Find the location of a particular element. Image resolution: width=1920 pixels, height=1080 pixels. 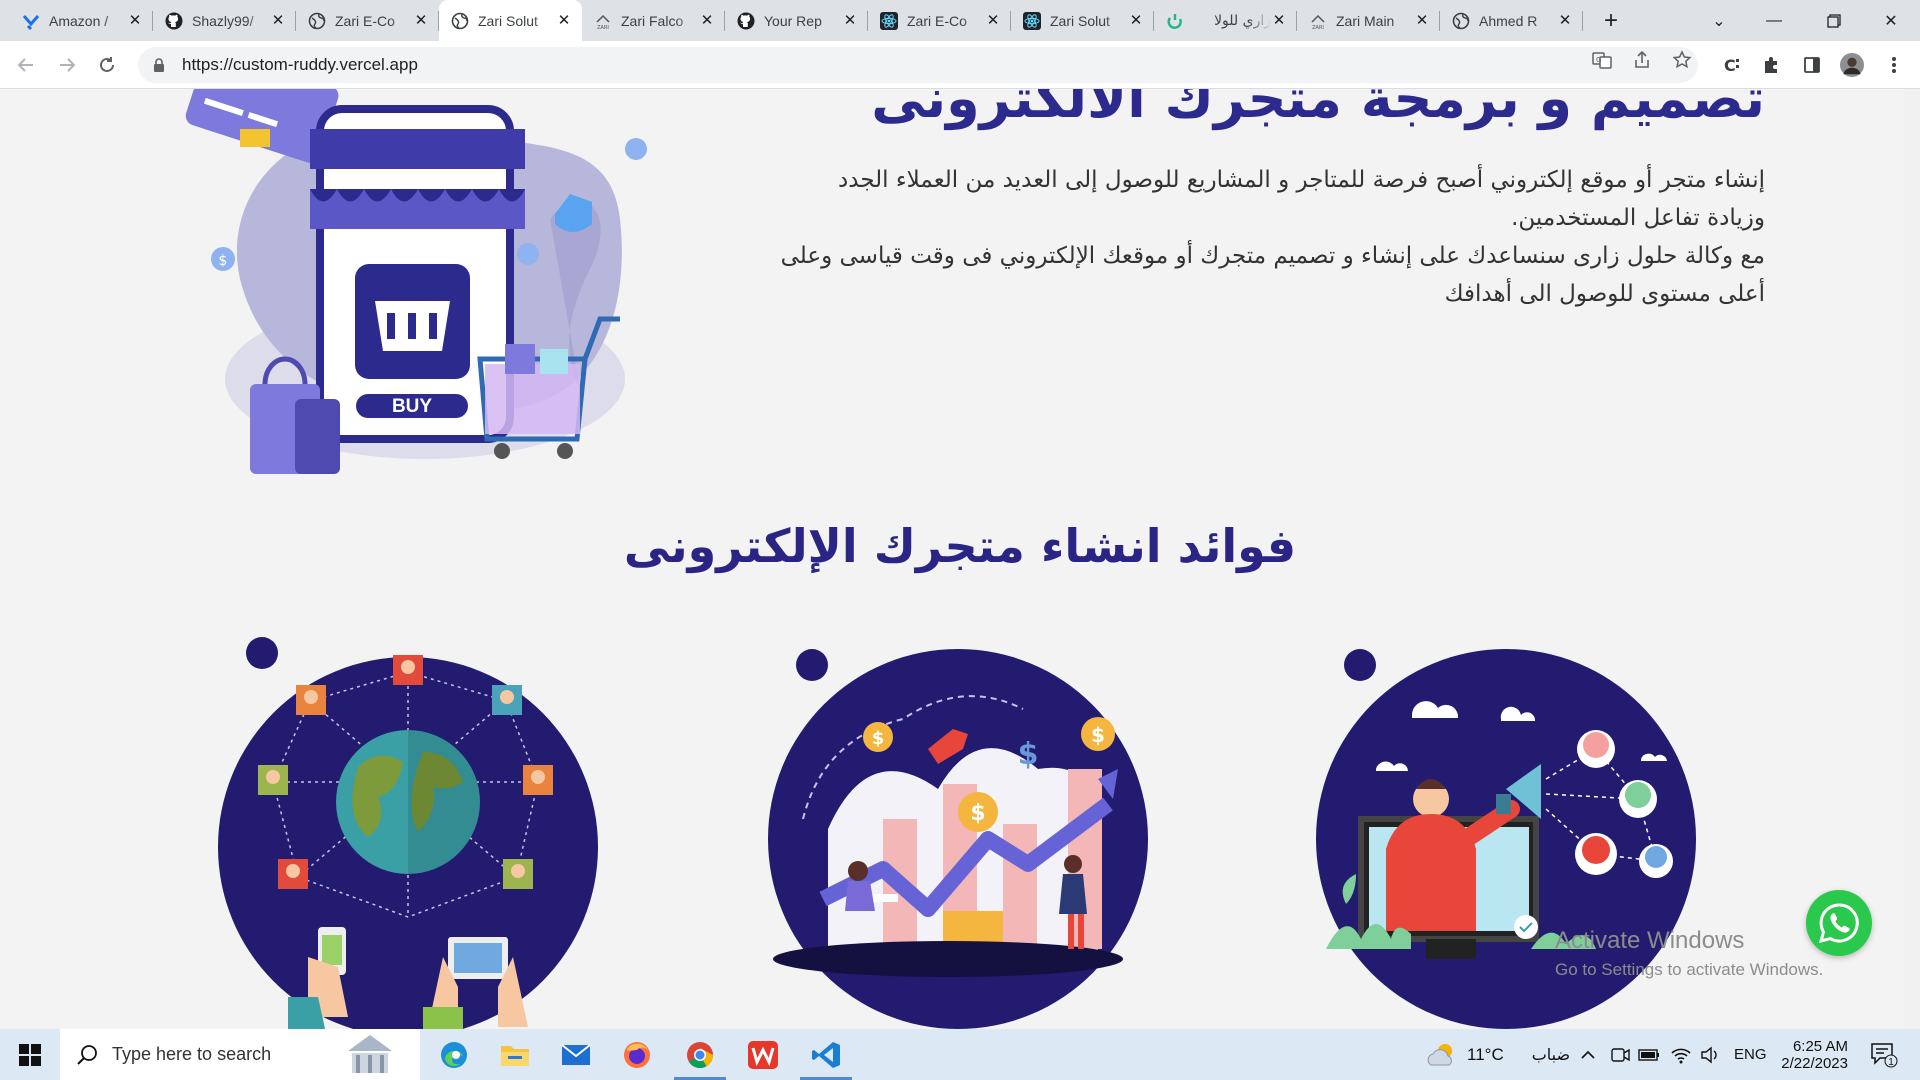

action-center-button: 1 is located at coordinates (1884, 1054).